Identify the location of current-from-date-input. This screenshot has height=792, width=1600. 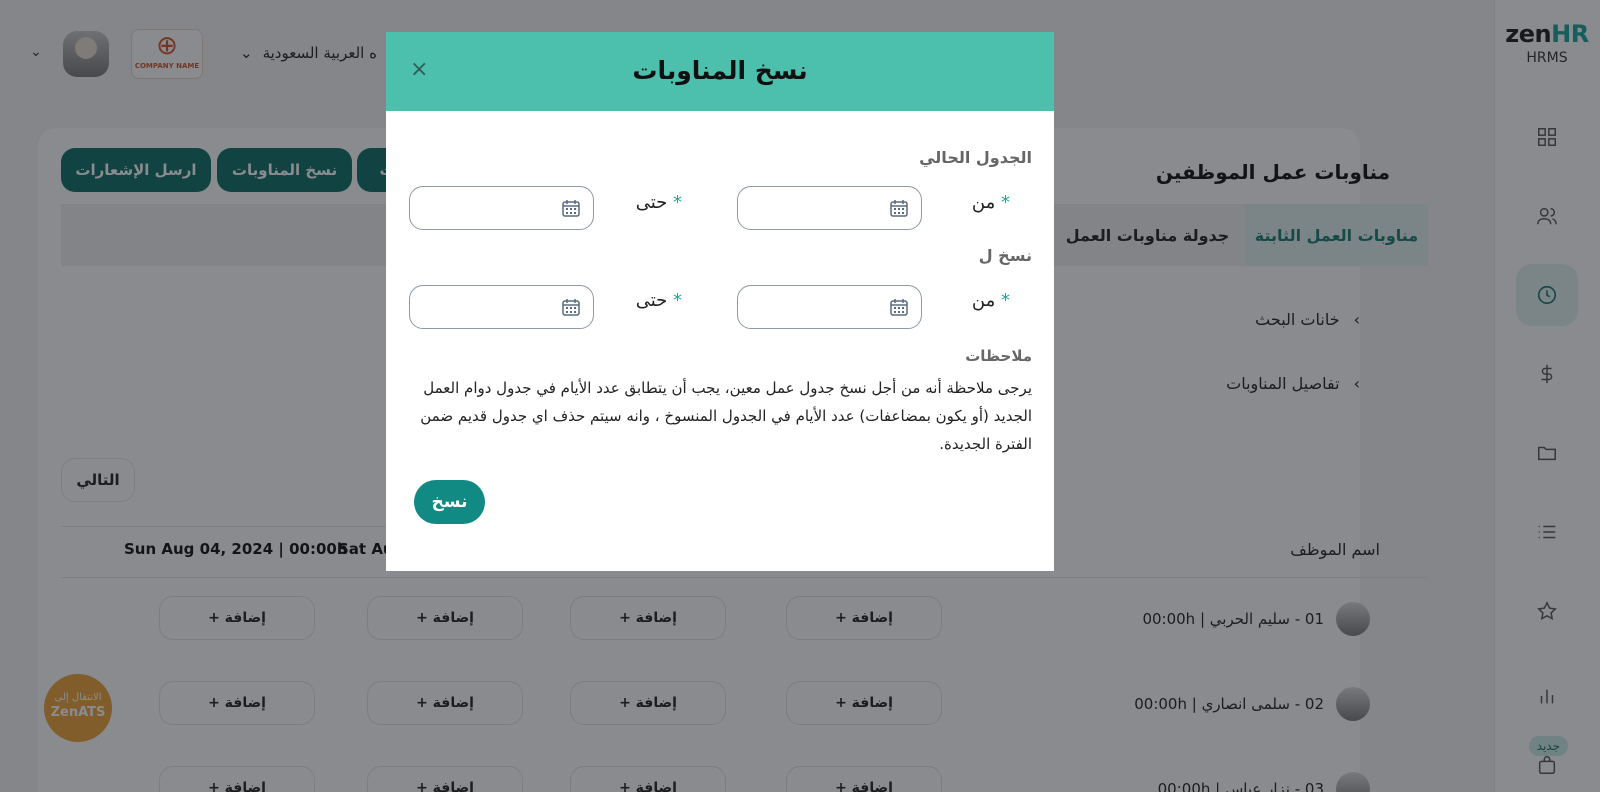
(829, 208).